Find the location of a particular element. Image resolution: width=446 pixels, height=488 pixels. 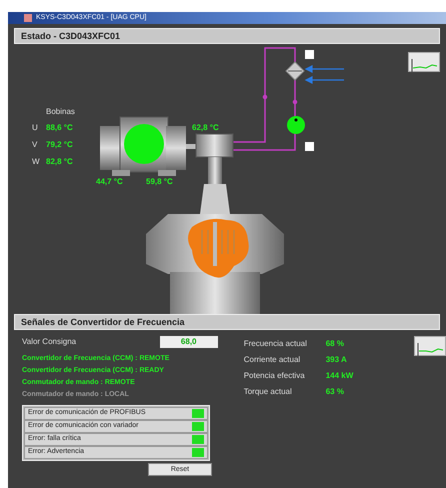

coupling-drawing is located at coordinates (215, 146).